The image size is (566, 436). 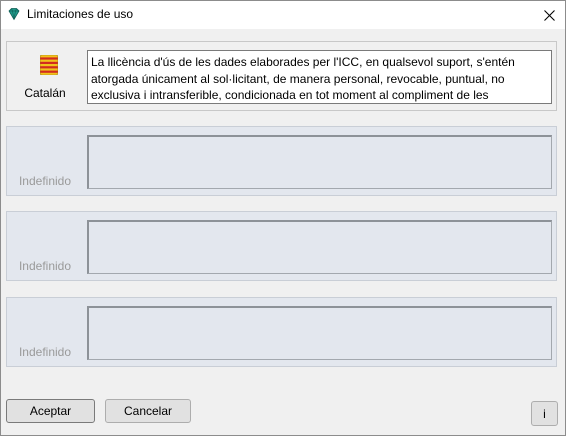 I want to click on gem-icon, so click(x=14, y=14).